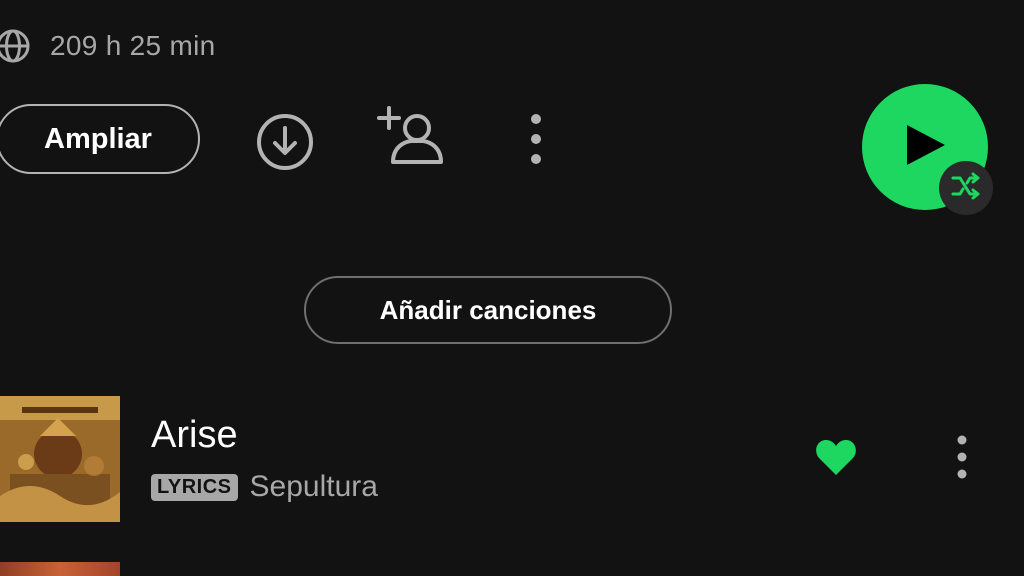  I want to click on download-icon, so click(285, 144).